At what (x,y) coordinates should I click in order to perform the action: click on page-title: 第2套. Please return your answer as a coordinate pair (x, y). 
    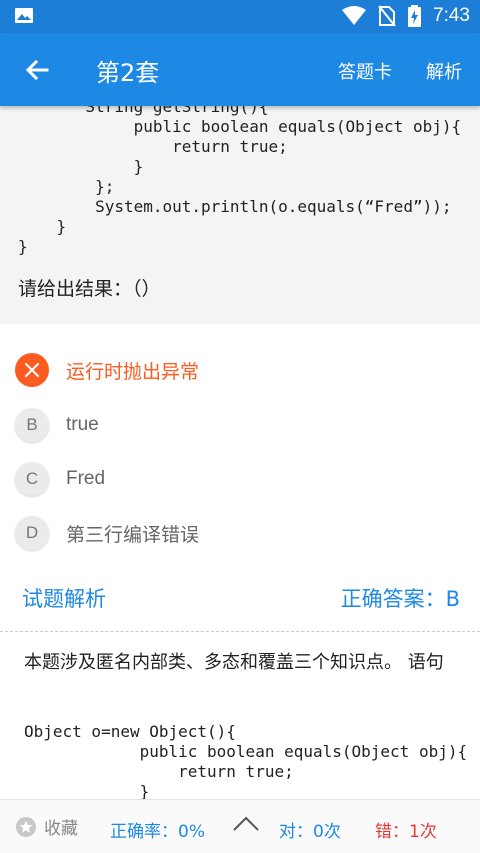
    Looking at the image, I should click on (128, 73).